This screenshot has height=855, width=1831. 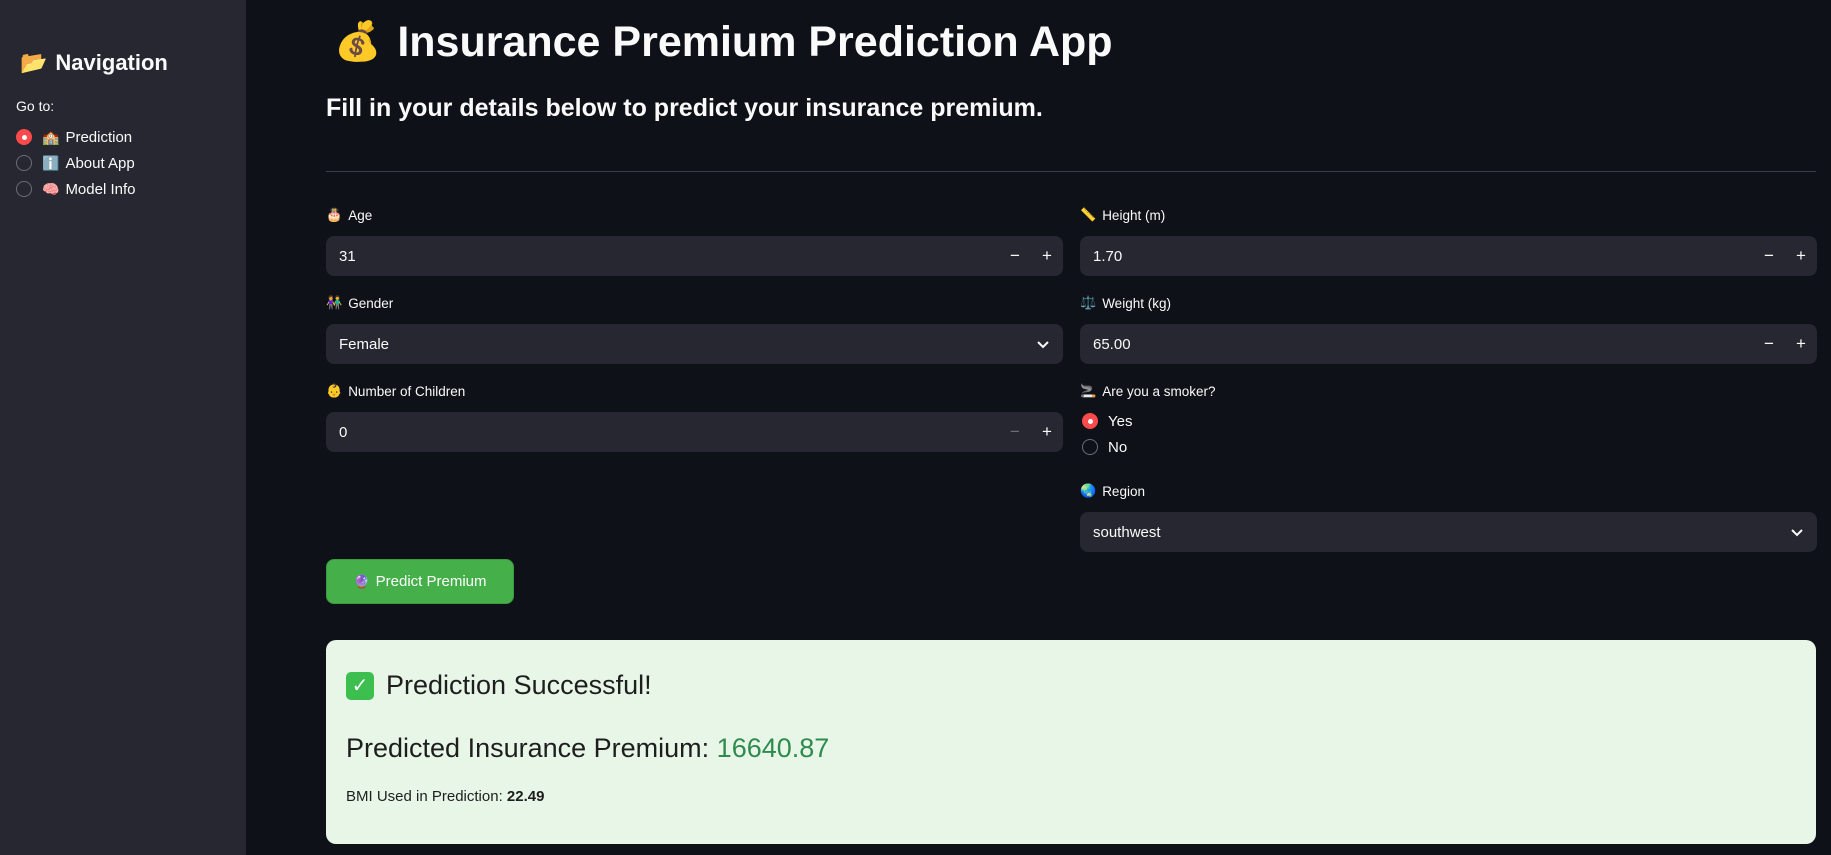 I want to click on gender-label: 👫 Gender, so click(x=694, y=303).